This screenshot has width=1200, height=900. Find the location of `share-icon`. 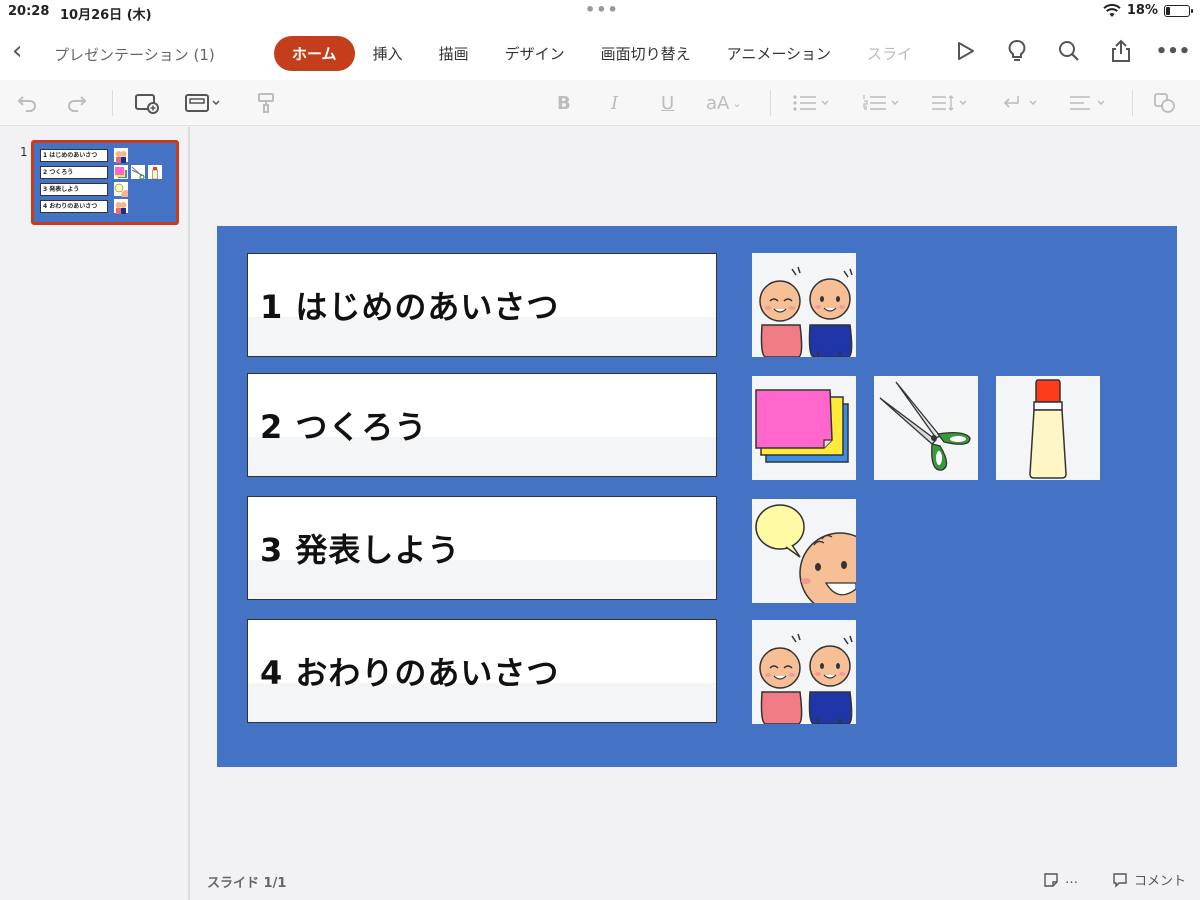

share-icon is located at coordinates (1121, 51).